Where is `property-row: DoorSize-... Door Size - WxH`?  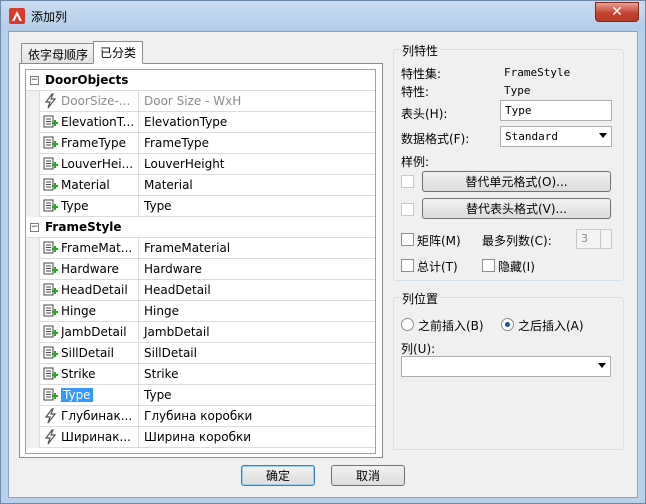
property-row: DoorSize-... Door Size - WxH is located at coordinates (200, 101).